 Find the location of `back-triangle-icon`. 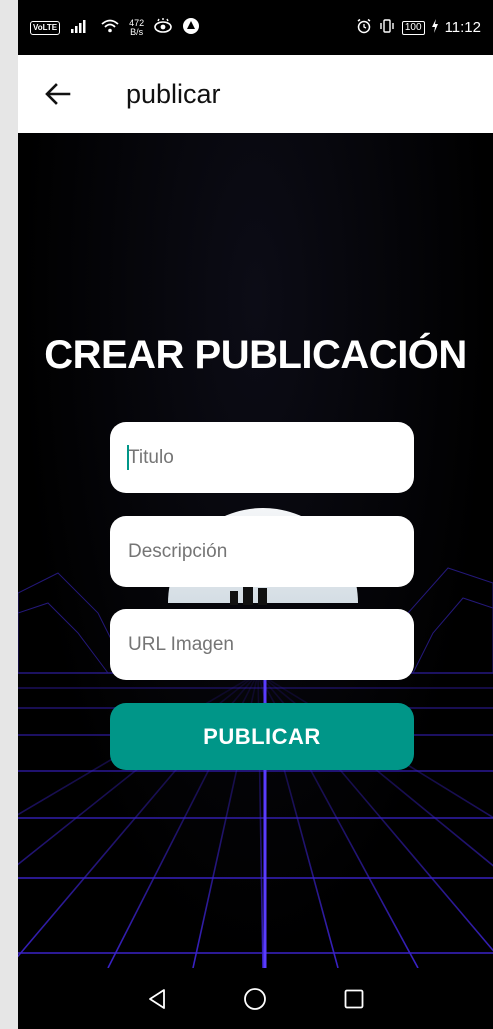

back-triangle-icon is located at coordinates (157, 999).